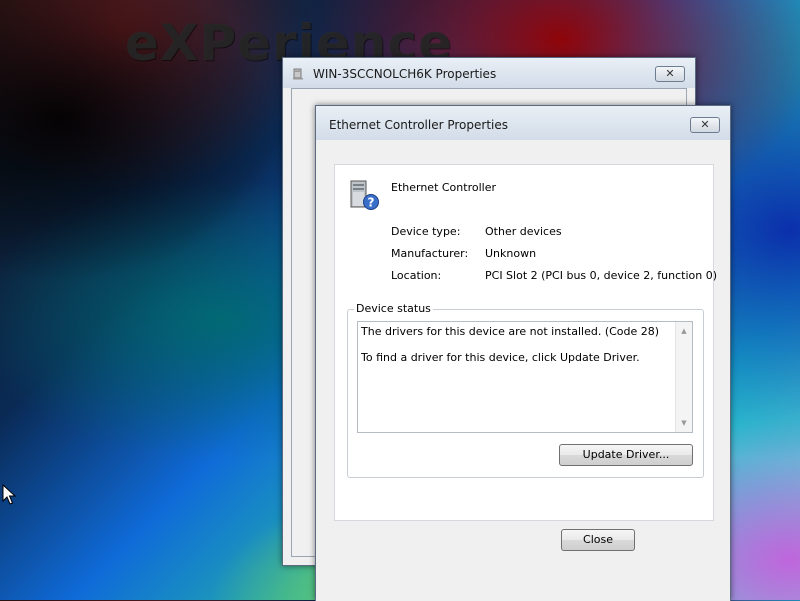 The image size is (800, 601). I want to click on mouse-cursor-icon, so click(9, 494).